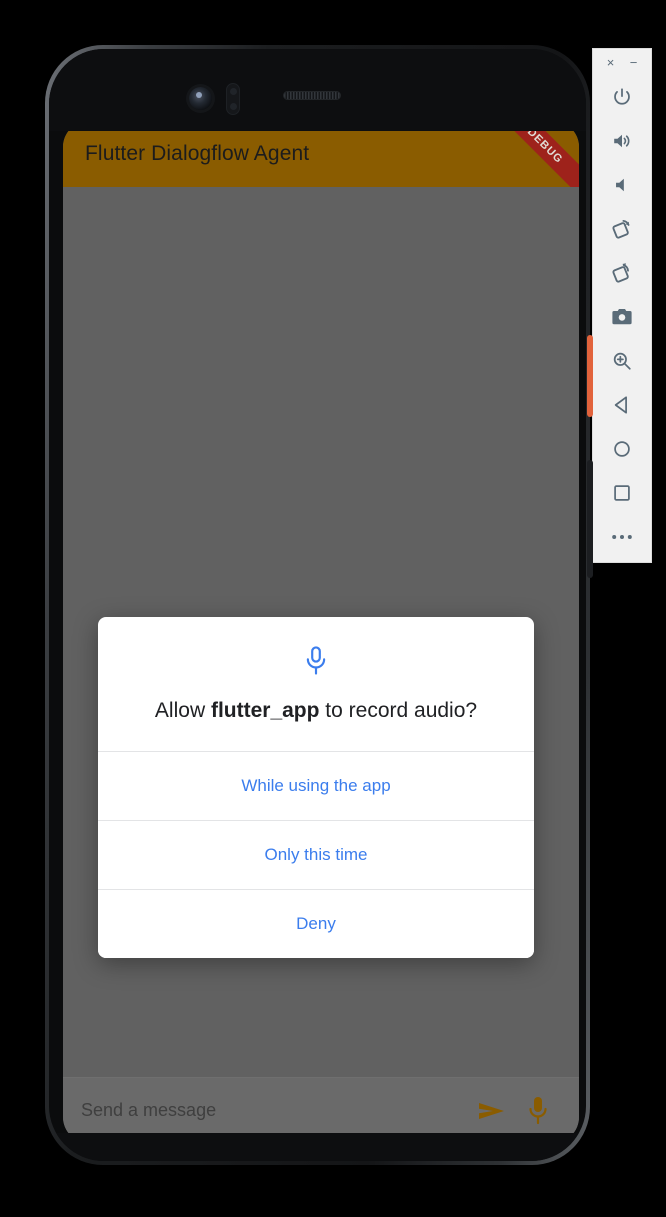 This screenshot has height=1217, width=666. Describe the element at coordinates (398, 710) in the screenshot. I see `permission-question-suffix: to record audio?` at that location.